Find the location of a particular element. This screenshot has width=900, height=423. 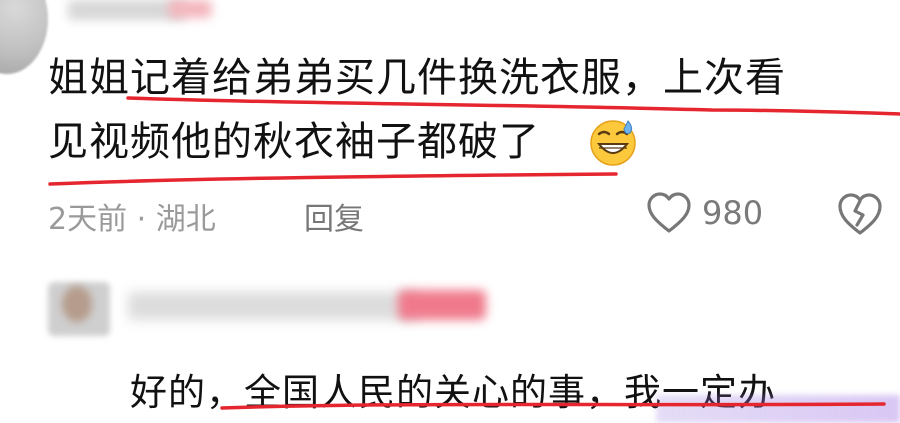

broken-heart-icon is located at coordinates (860, 214).